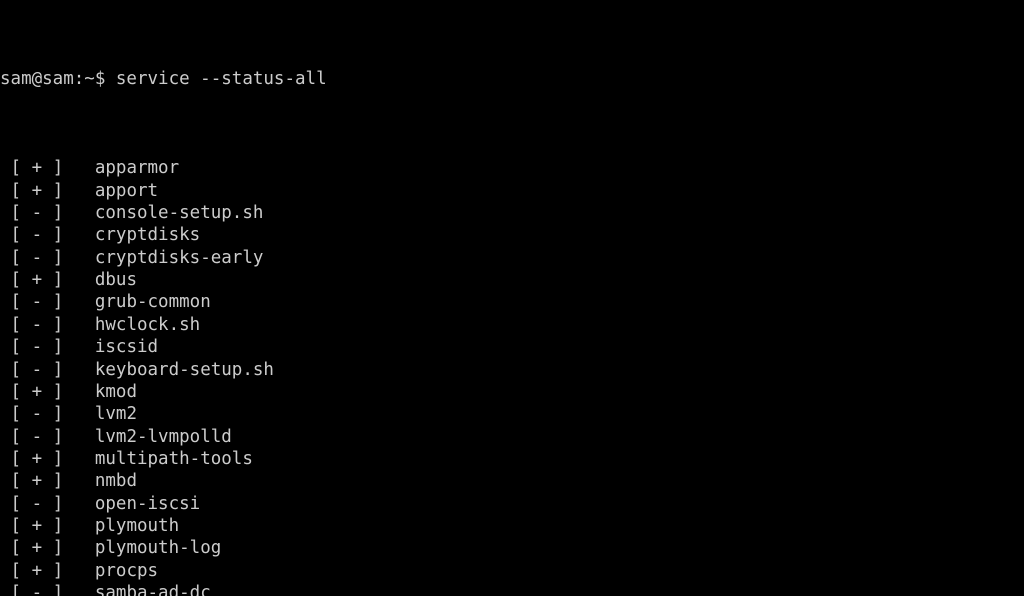 The width and height of the screenshot is (1024, 596). Describe the element at coordinates (512, 459) in the screenshot. I see `service-row: [ + ] multipath-tools` at that location.